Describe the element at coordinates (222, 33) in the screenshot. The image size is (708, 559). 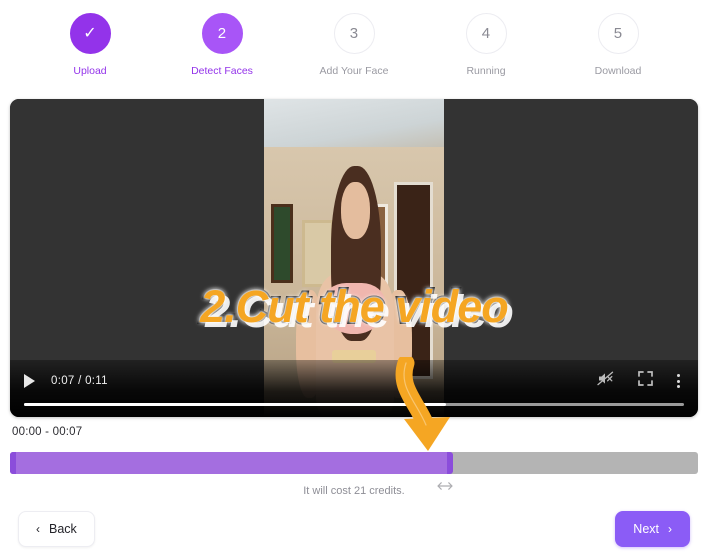
I see `step-detect-faces-circle: 2` at that location.